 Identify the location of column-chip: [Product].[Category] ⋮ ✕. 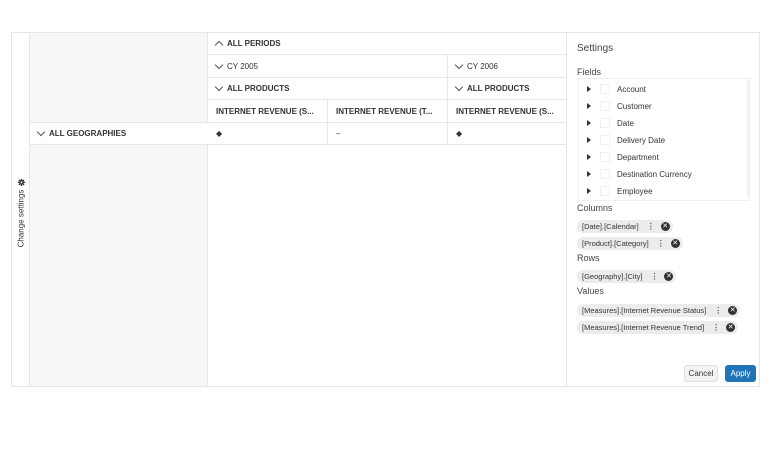
(630, 243).